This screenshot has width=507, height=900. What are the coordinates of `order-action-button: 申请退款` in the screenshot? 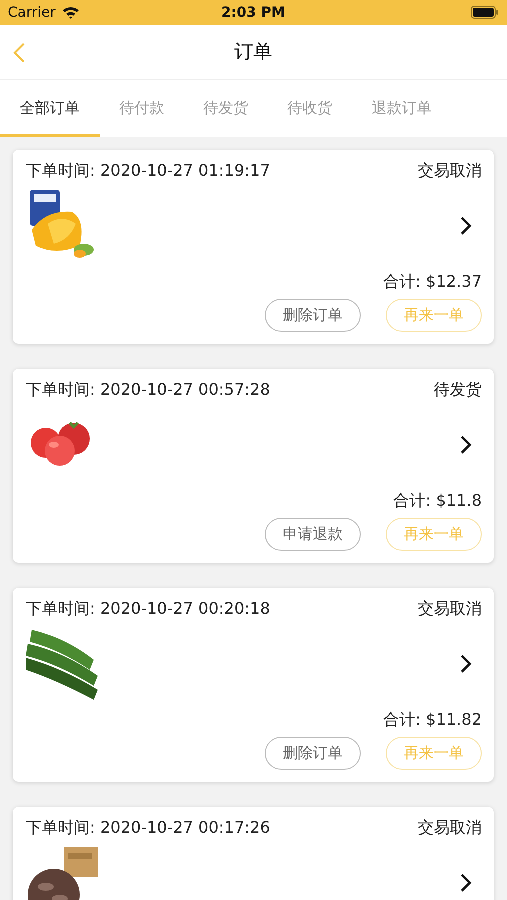 It's located at (313, 534).